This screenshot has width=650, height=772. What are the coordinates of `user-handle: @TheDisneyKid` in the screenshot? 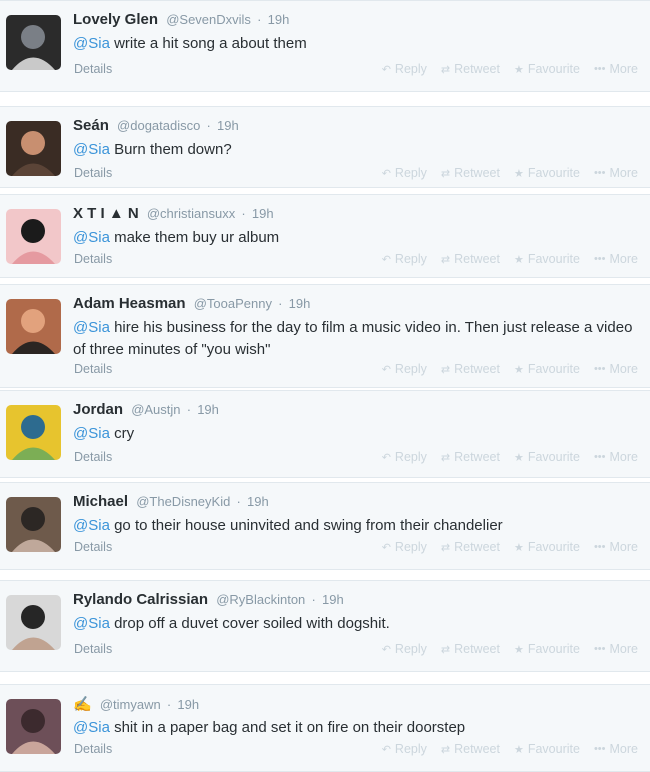 It's located at (183, 501).